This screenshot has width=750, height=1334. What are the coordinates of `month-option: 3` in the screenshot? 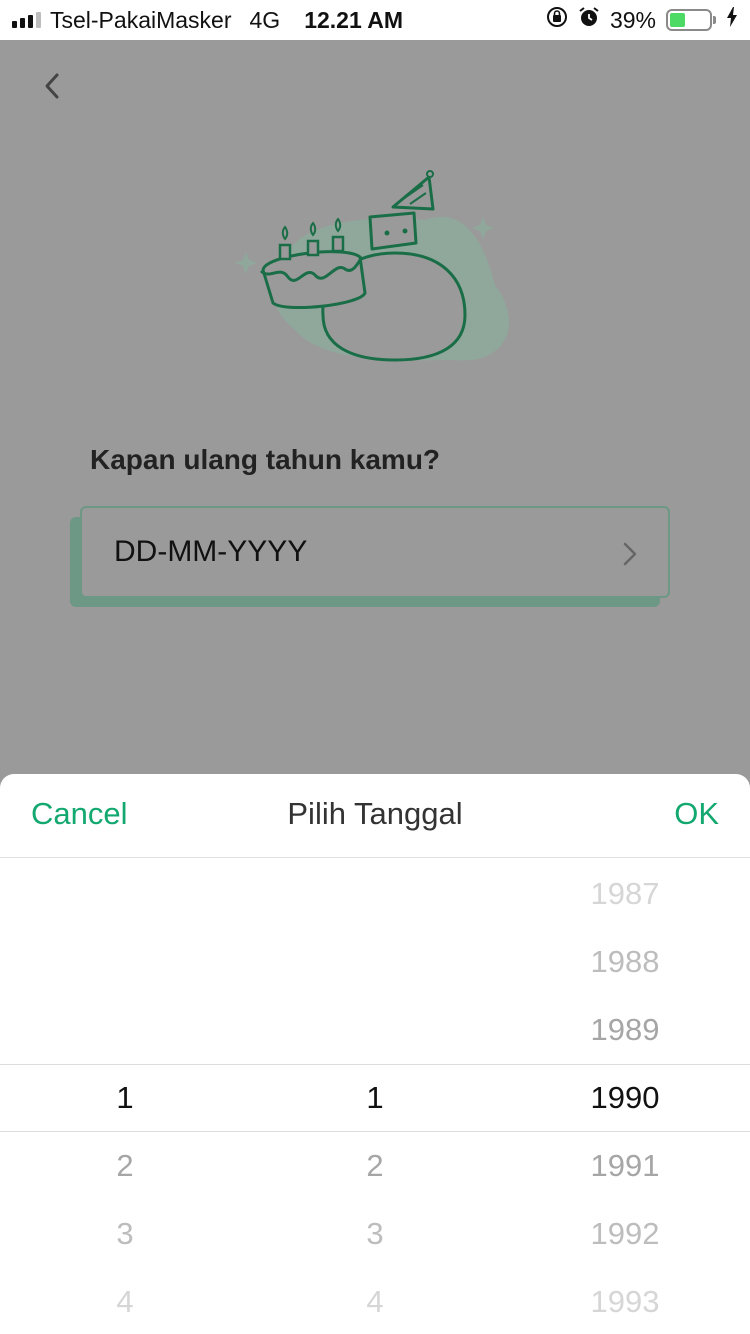 It's located at (375, 1234).